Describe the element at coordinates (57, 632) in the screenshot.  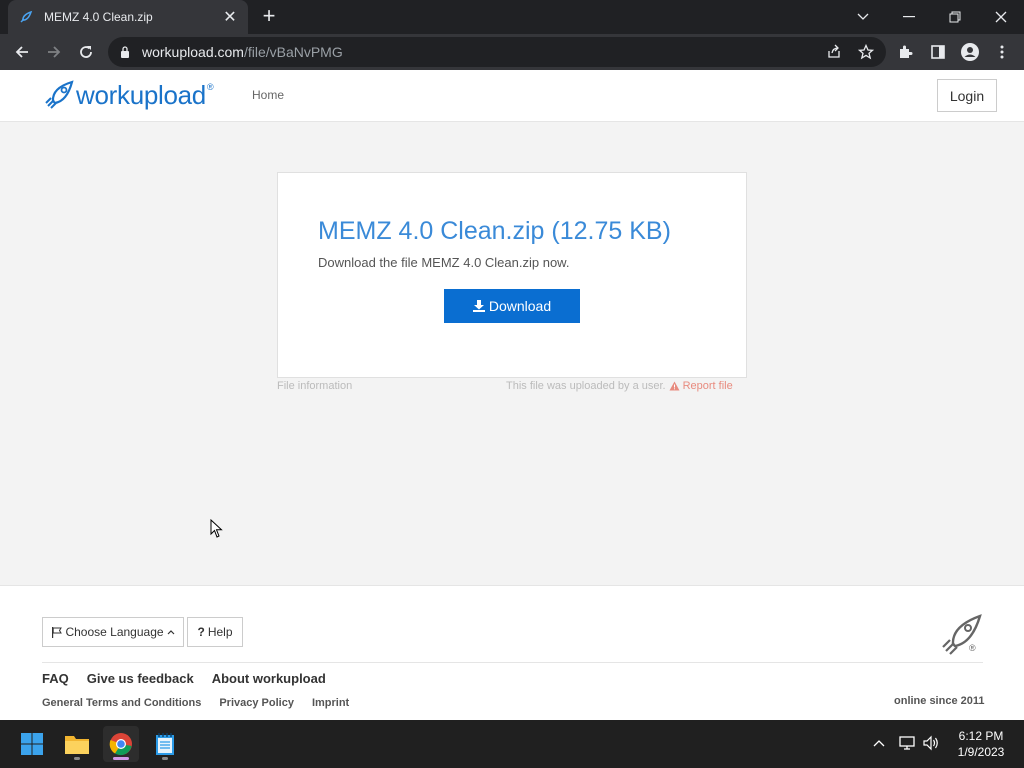
I see `flag-icon` at that location.